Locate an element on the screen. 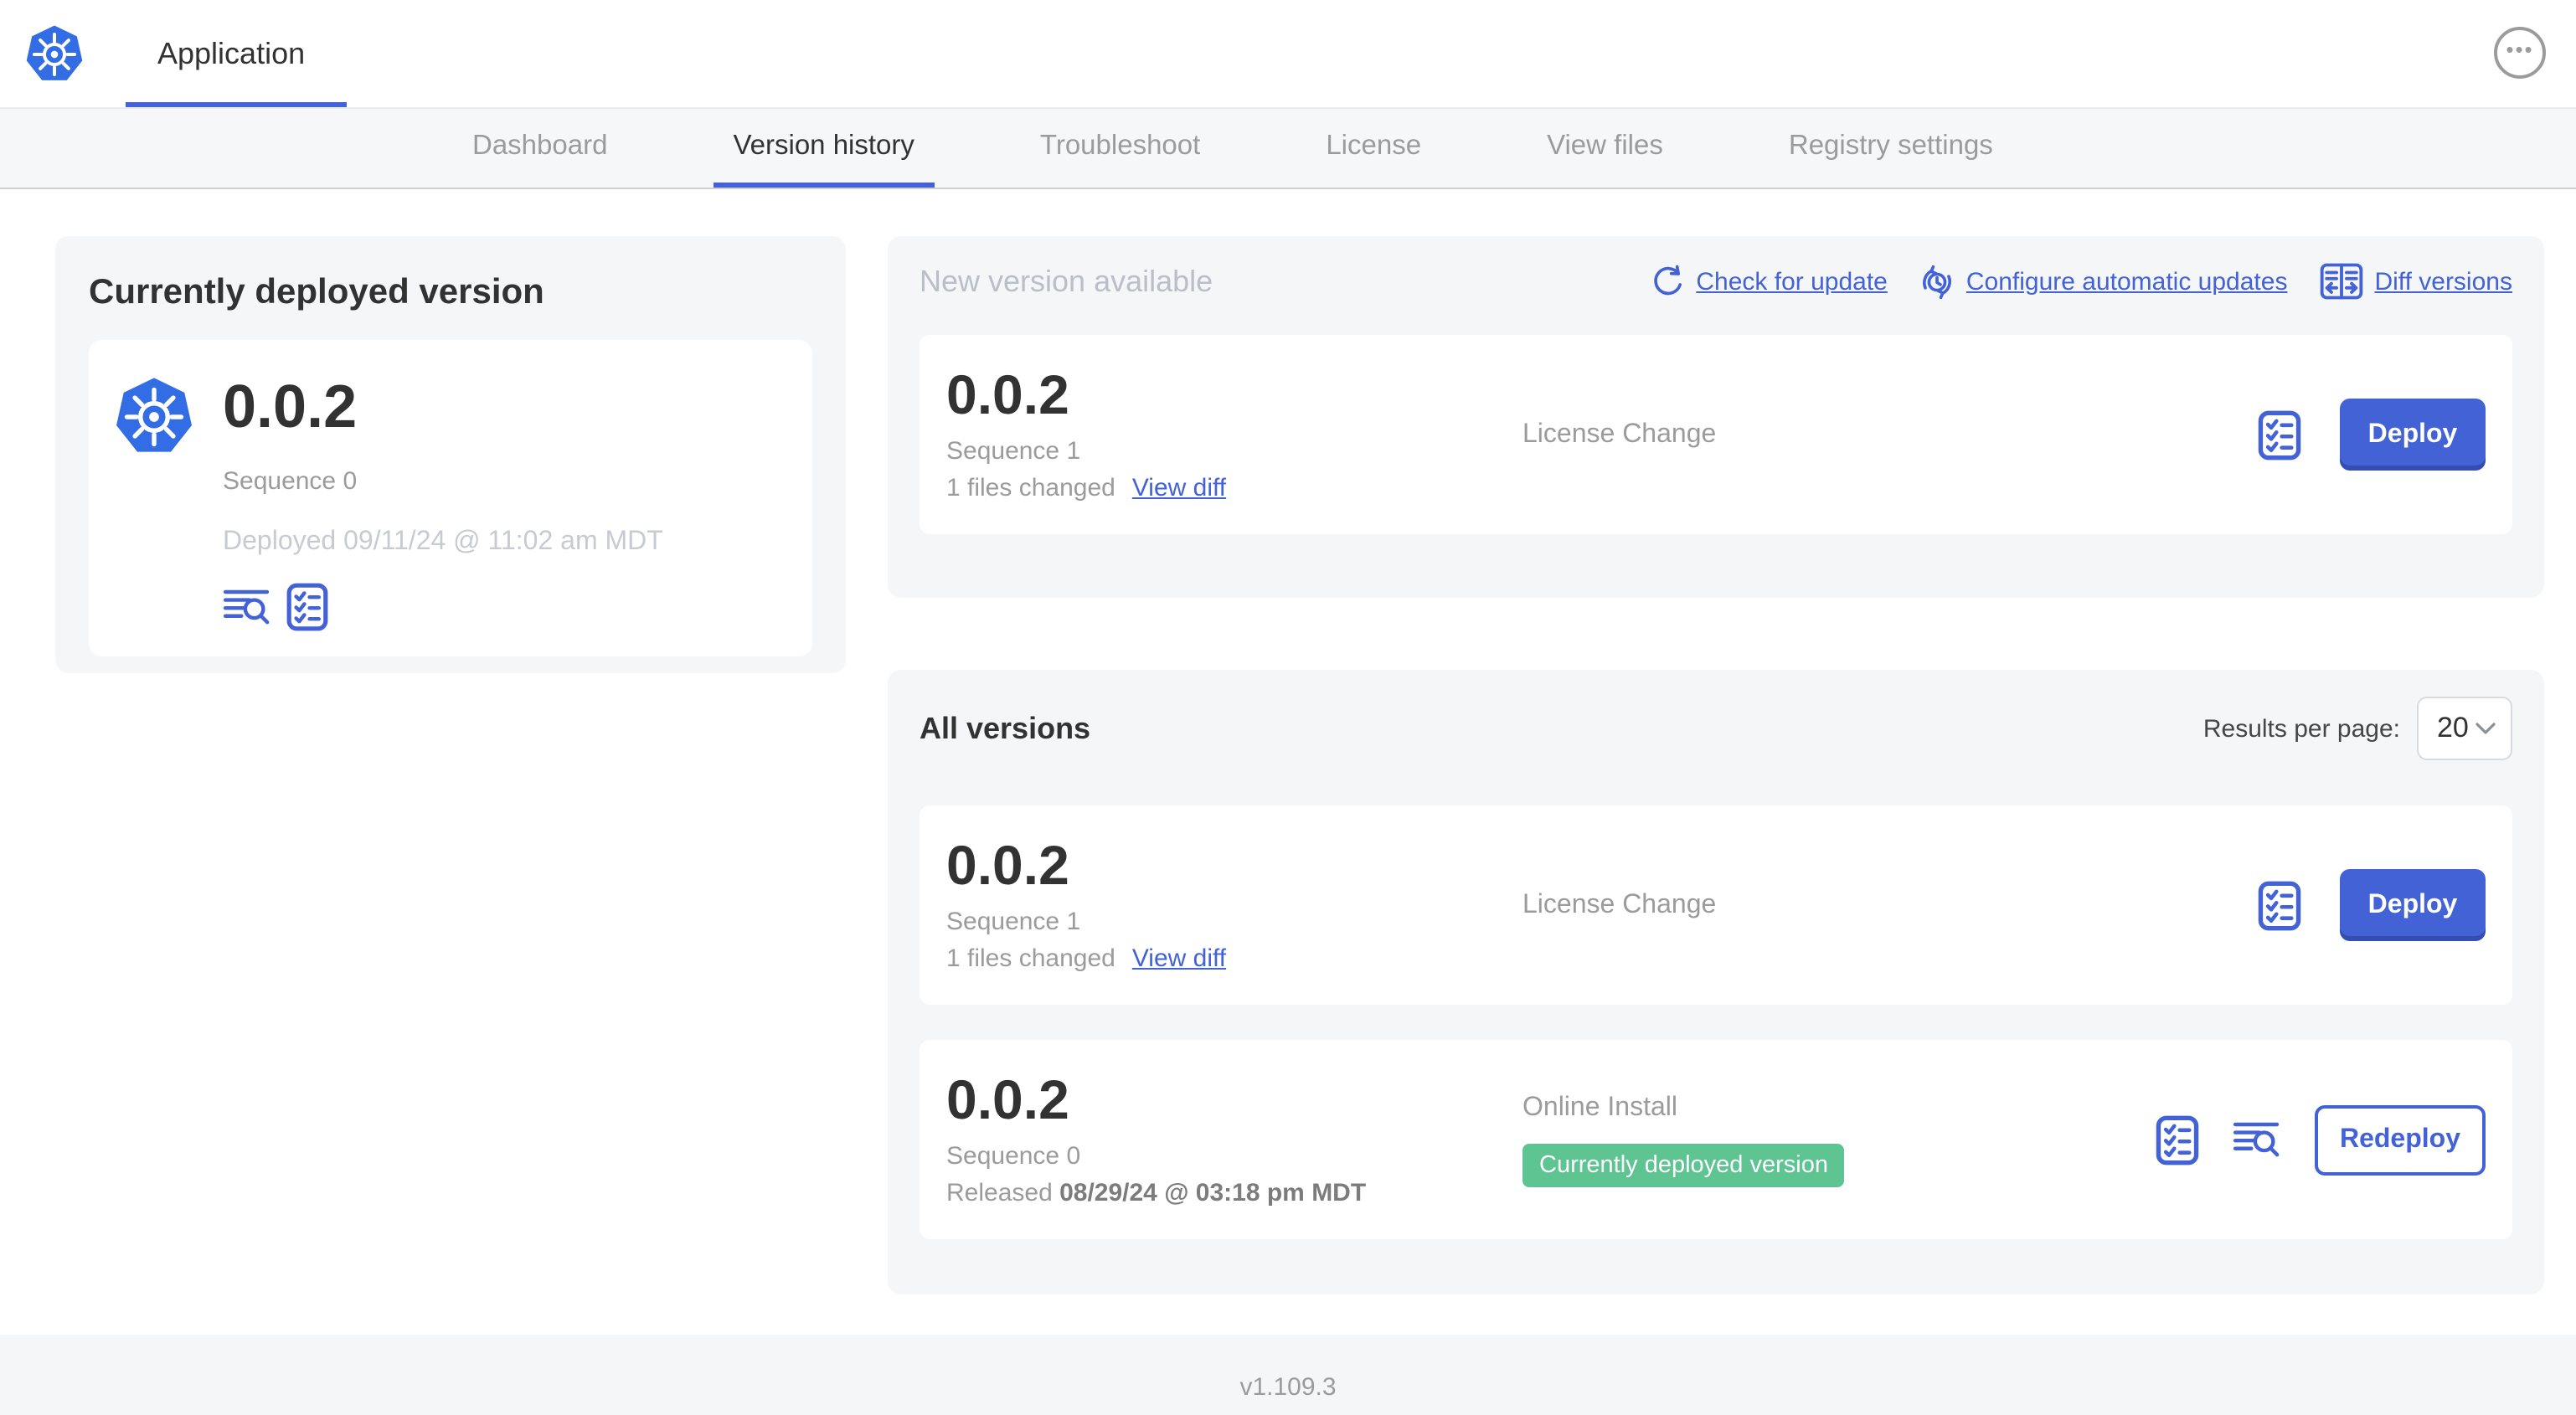 The width and height of the screenshot is (2576, 1415). diff-icon is located at coordinates (2340, 281).